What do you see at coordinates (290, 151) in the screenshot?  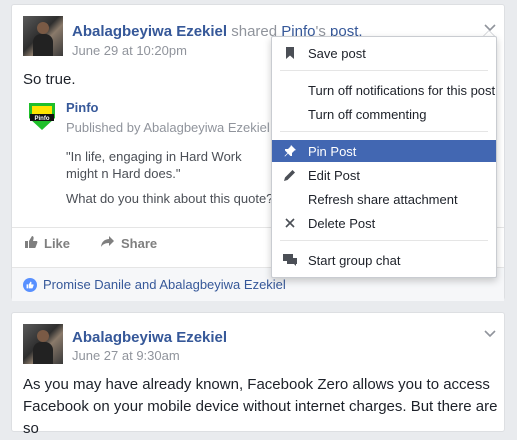 I see `pin-icon` at bounding box center [290, 151].